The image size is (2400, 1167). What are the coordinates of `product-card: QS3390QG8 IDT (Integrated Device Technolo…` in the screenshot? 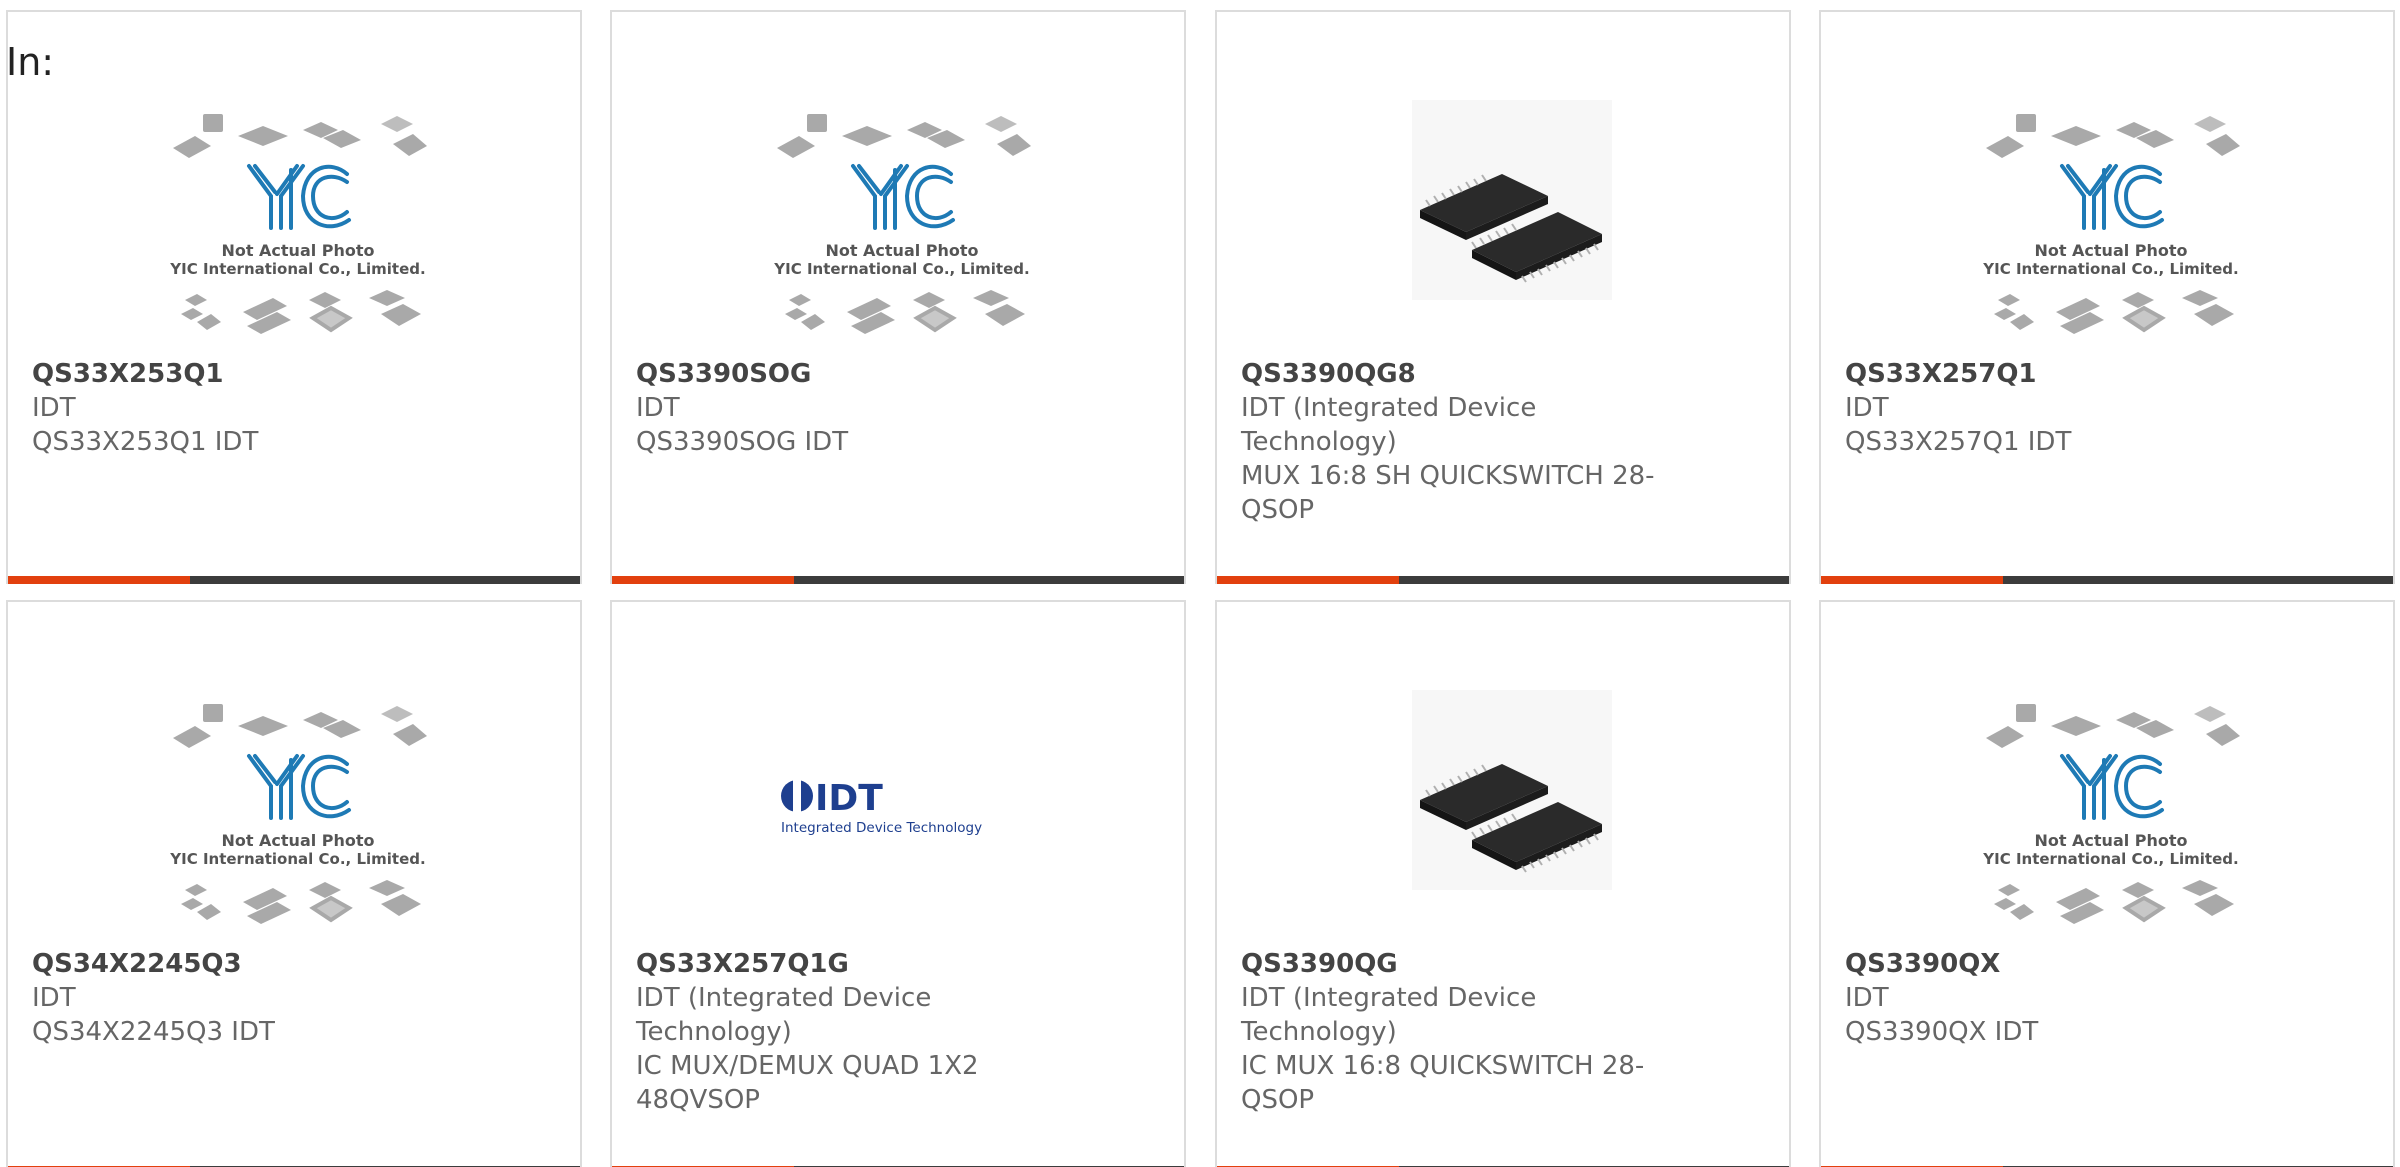 It's located at (1503, 297).